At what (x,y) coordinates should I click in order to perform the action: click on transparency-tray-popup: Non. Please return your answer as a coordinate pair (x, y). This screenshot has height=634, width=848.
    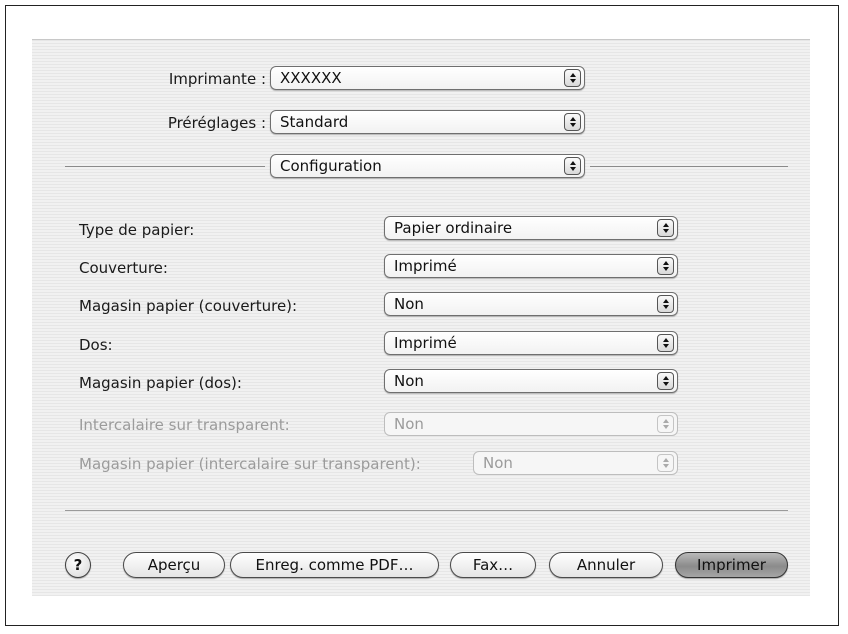
    Looking at the image, I should click on (575, 463).